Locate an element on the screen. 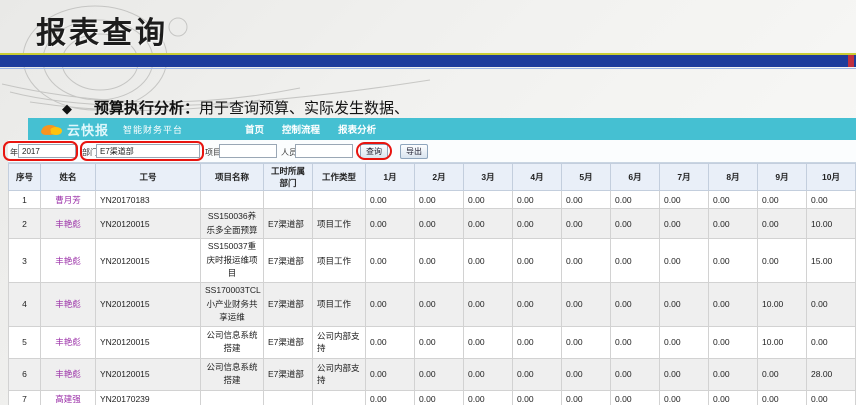  column-header: 3月 is located at coordinates (488, 177).